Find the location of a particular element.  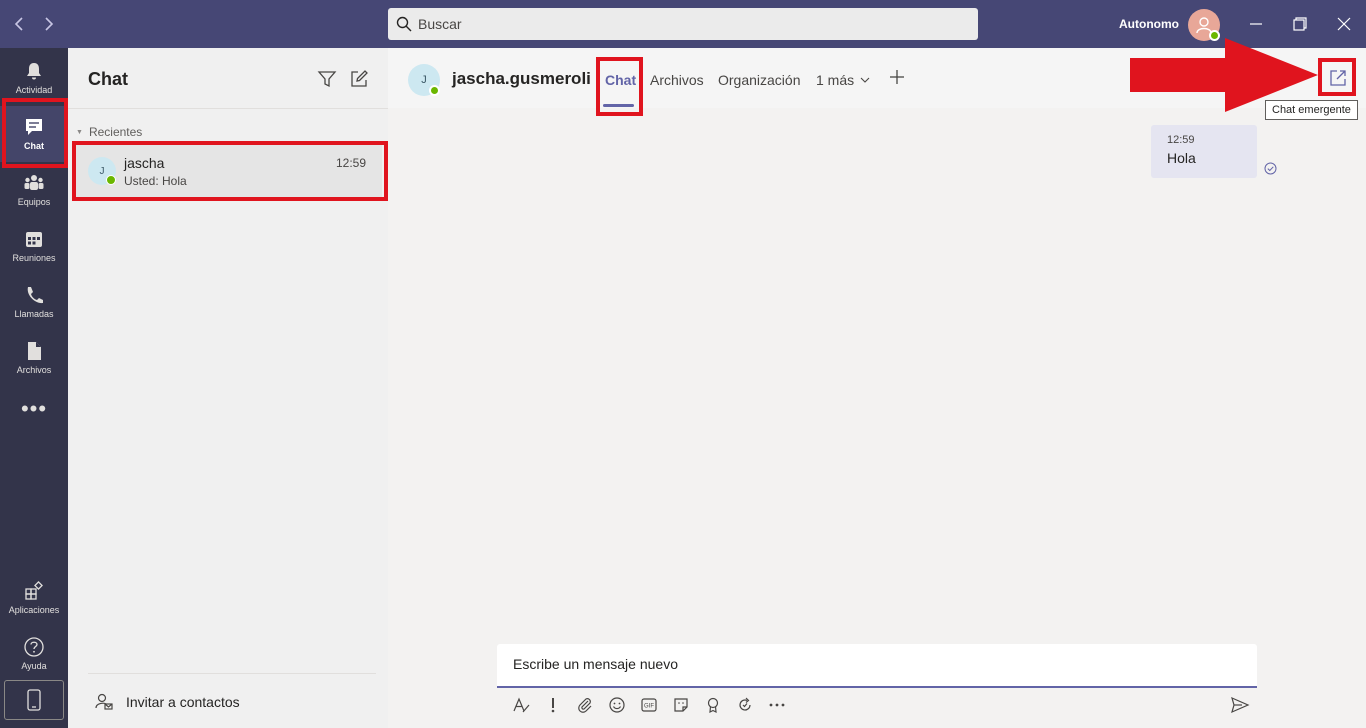

bell-icon is located at coordinates (34, 71).